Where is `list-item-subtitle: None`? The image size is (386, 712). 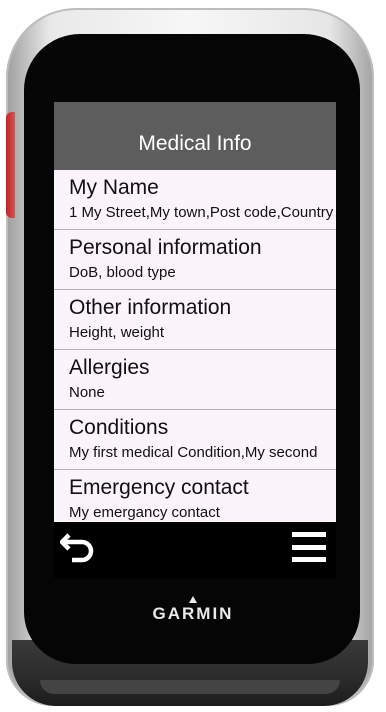 list-item-subtitle: None is located at coordinates (87, 392).